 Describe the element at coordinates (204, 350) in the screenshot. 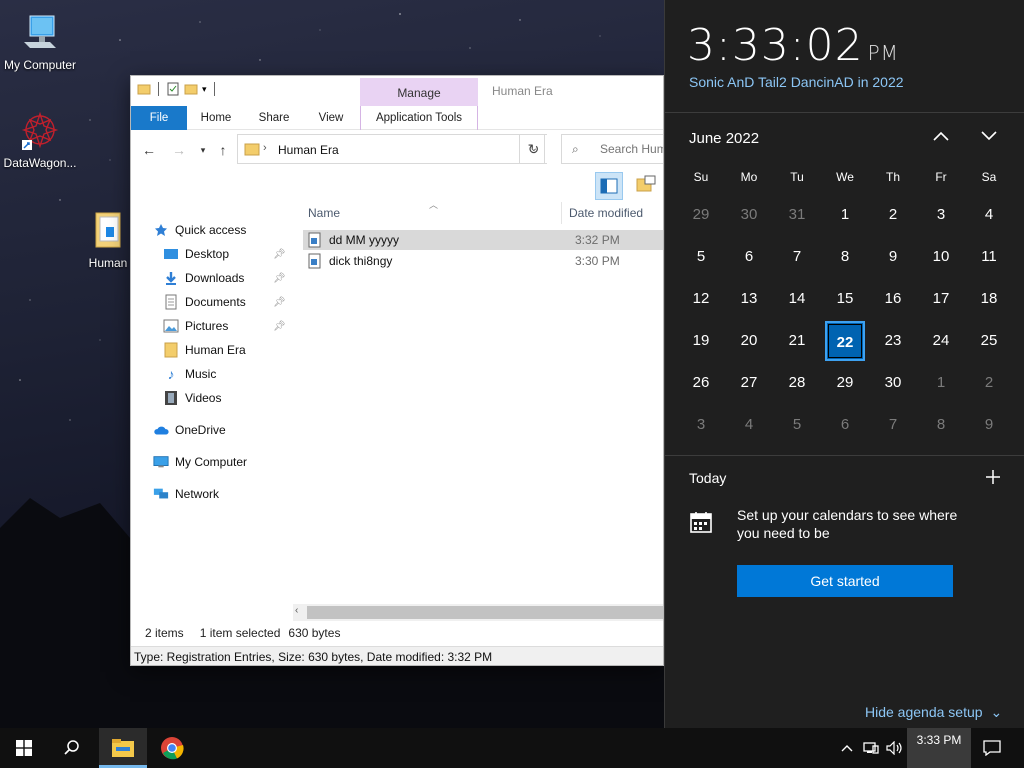

I see `nav-human-era: Human Era` at that location.